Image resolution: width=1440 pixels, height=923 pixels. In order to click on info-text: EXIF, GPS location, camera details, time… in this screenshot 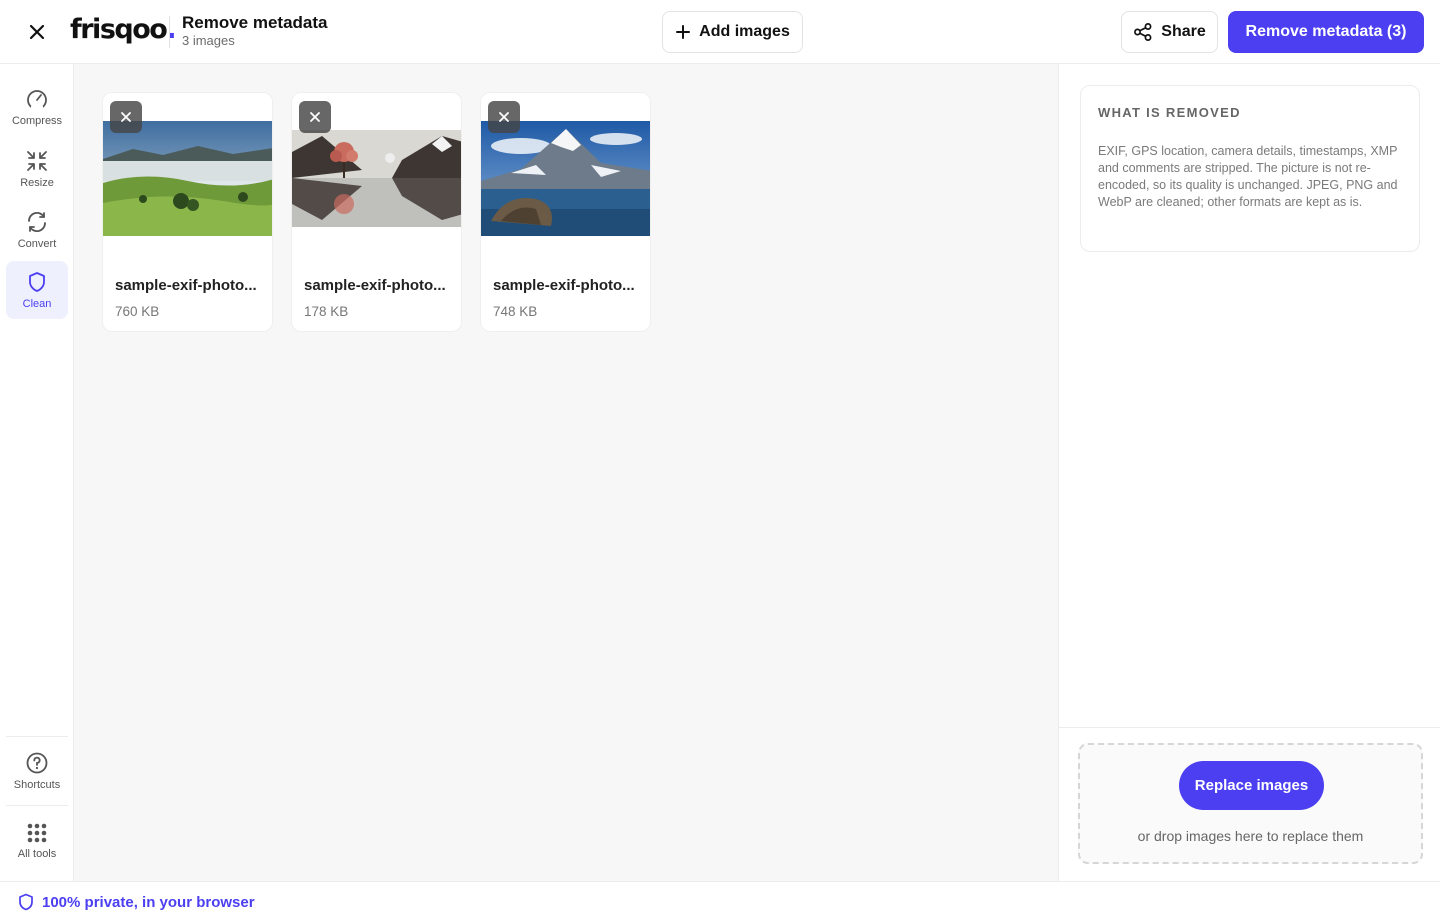, I will do `click(1248, 176)`.